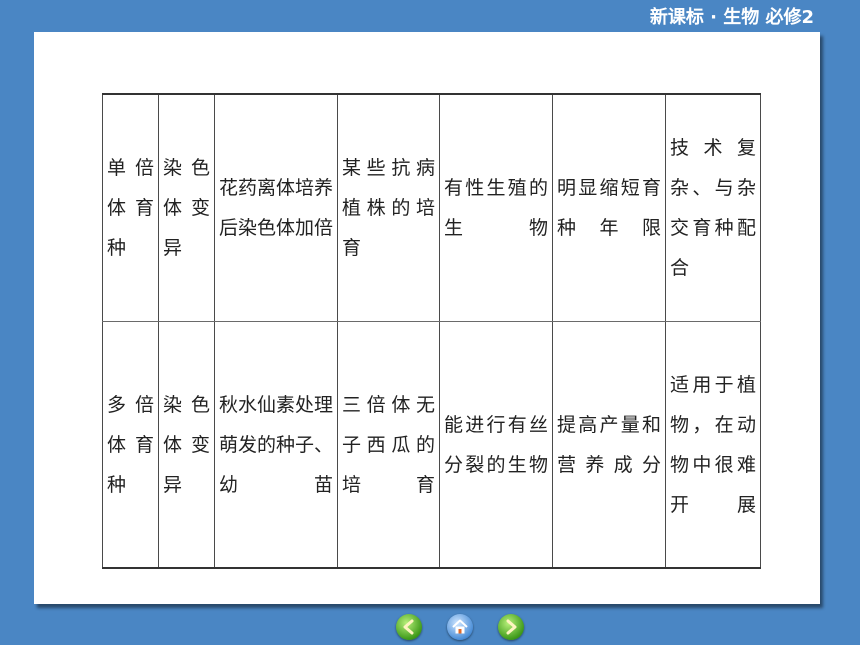  Describe the element at coordinates (496, 445) in the screenshot. I see `table-cell: 能进行有丝分裂的生物` at that location.